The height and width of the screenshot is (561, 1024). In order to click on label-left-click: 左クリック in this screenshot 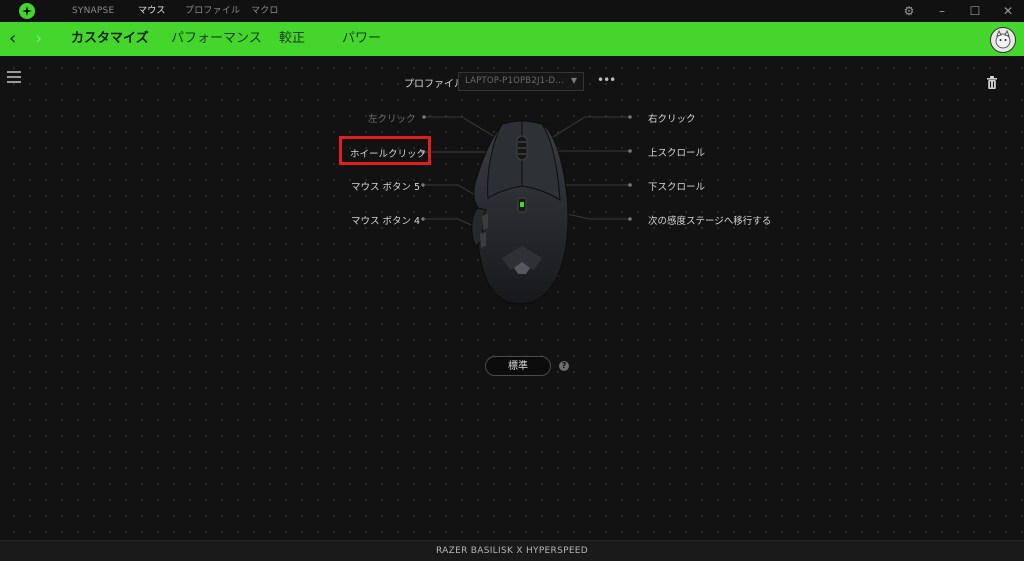, I will do `click(392, 118)`.